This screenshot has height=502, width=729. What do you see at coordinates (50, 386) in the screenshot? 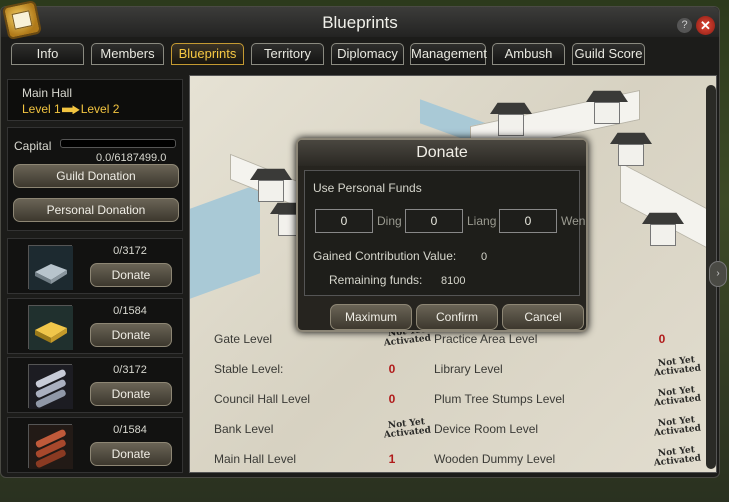
I see `silver-logs-icon` at bounding box center [50, 386].